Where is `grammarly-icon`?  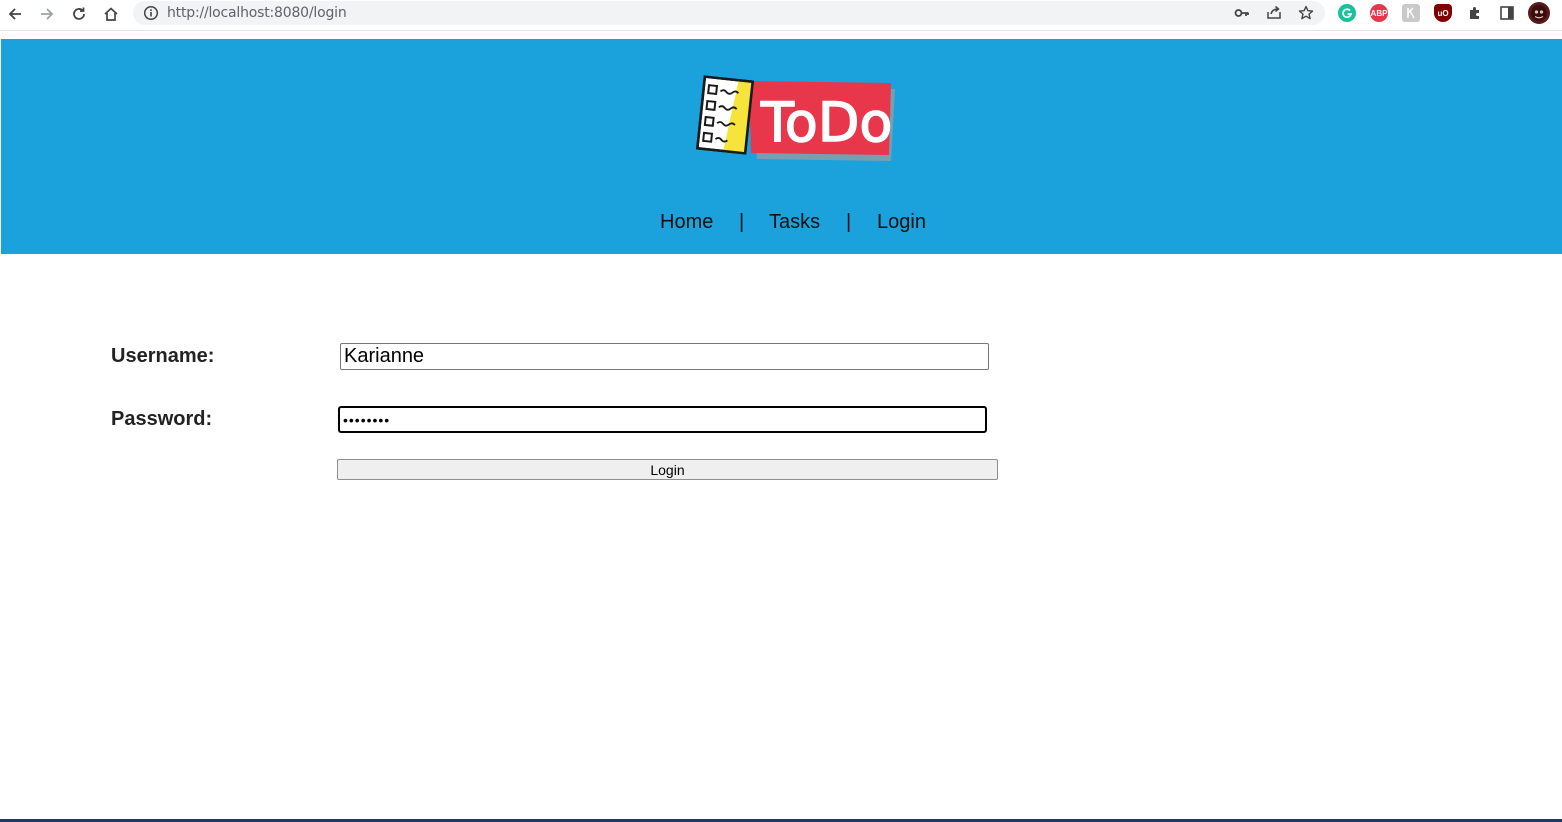
grammarly-icon is located at coordinates (1347, 13).